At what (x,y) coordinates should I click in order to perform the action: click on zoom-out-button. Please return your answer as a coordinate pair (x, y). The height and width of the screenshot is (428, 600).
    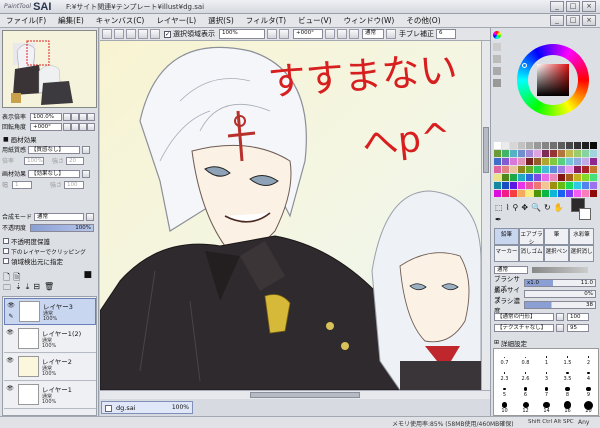
    Looking at the image, I should click on (67, 116).